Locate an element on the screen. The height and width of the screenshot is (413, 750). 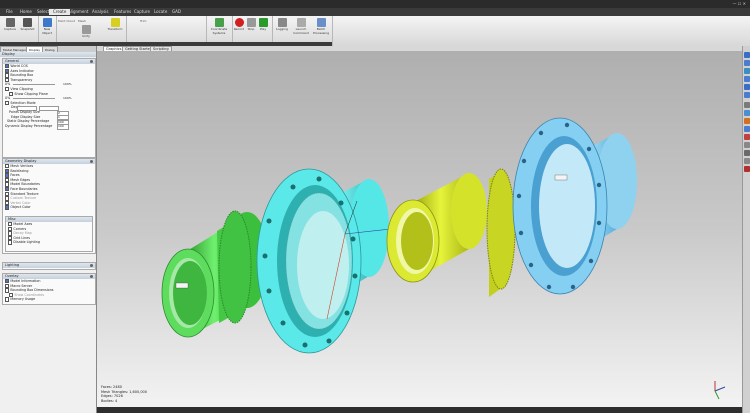
snapshot-label: Snapshot is located at coordinates (27, 29).